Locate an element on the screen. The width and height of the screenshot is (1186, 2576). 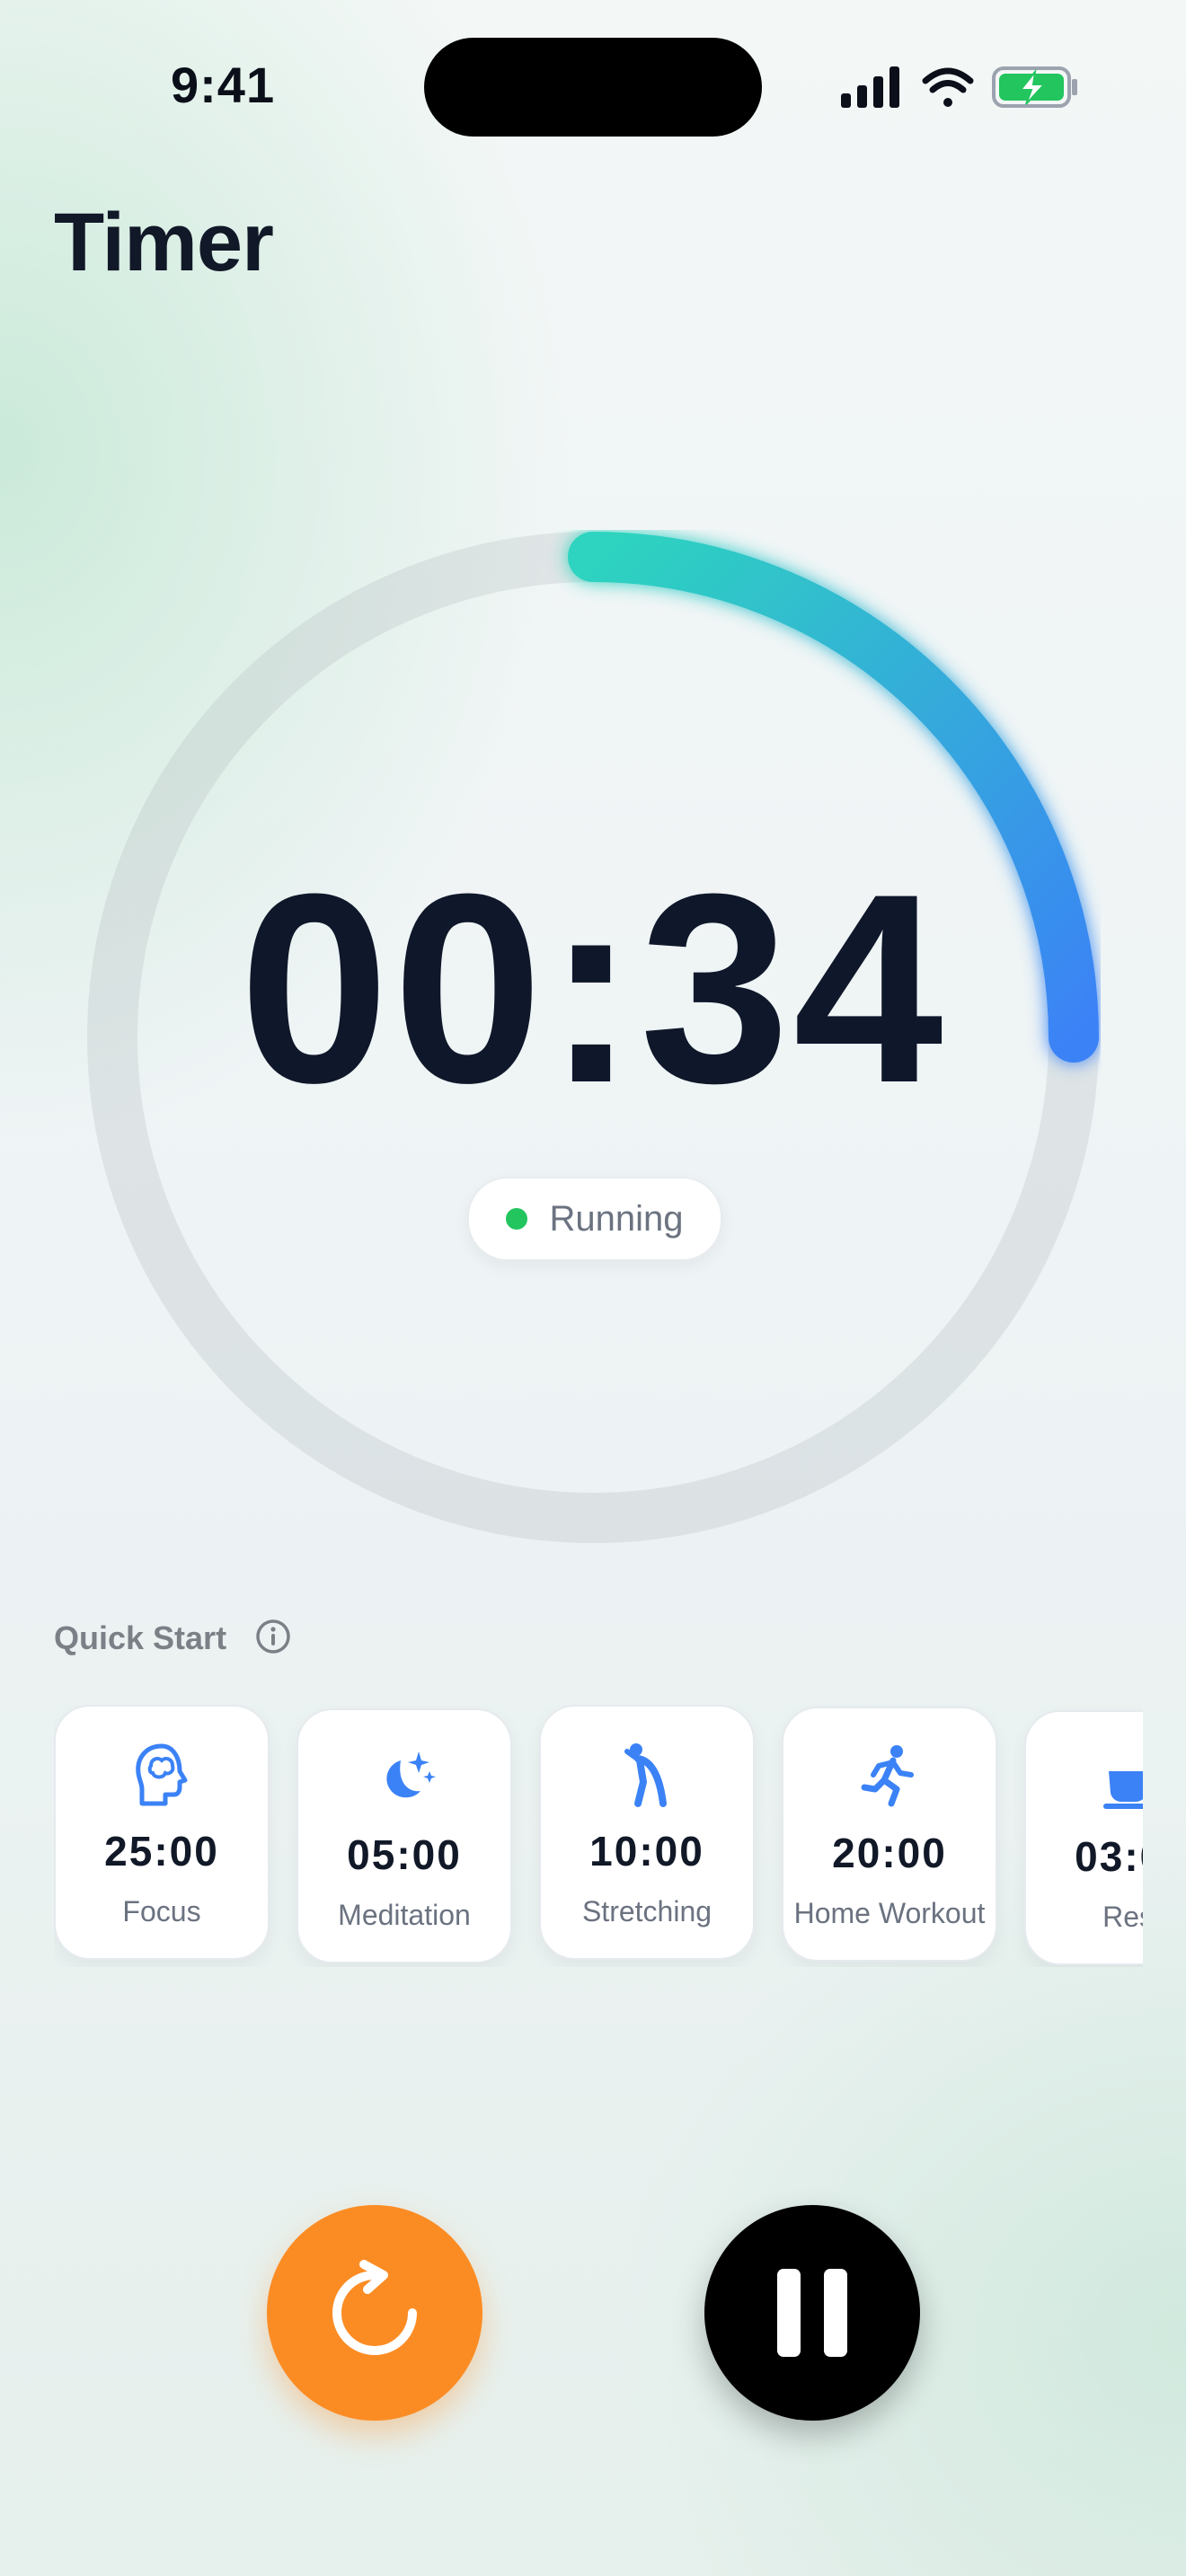
quick-start-title: Quick Start is located at coordinates (140, 1637).